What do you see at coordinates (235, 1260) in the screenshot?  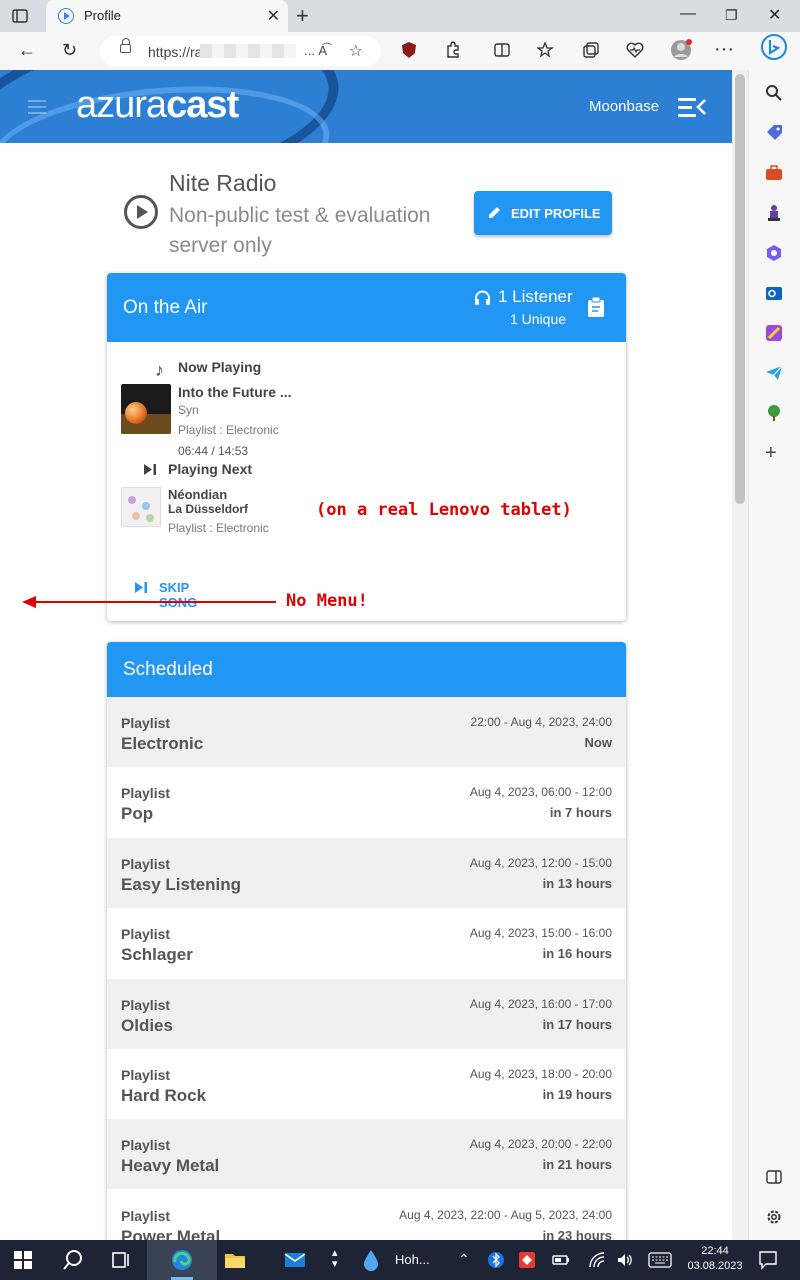 I see `file-explorer-icon` at bounding box center [235, 1260].